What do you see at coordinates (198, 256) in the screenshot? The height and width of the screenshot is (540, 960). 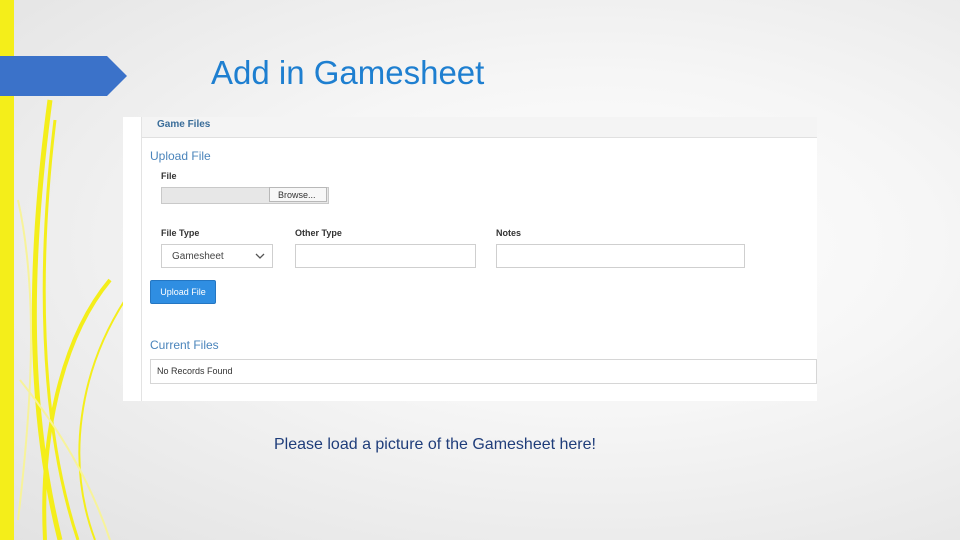 I see `file-type-selected-value: Gamesheet` at bounding box center [198, 256].